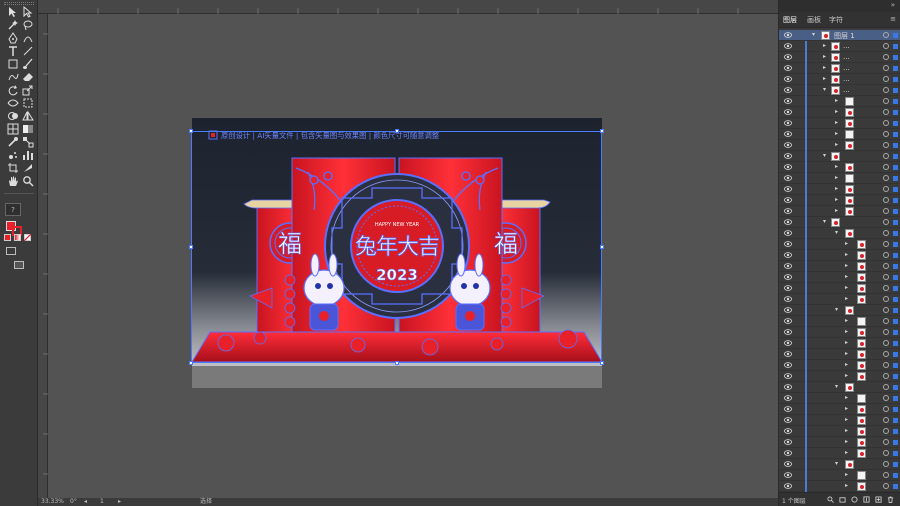 This screenshot has height=506, width=900. I want to click on new-sublayer-icon, so click(866, 499).